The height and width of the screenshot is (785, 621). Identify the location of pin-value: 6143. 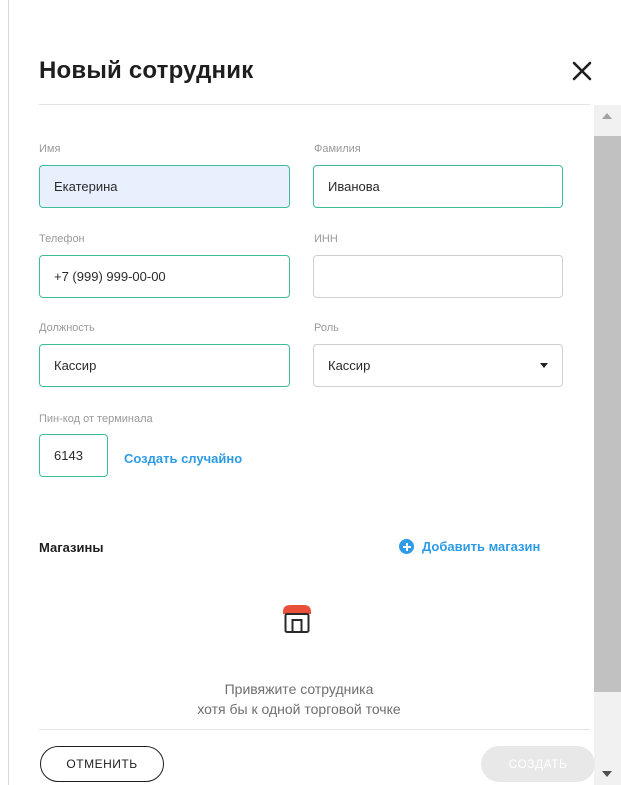
(68, 455).